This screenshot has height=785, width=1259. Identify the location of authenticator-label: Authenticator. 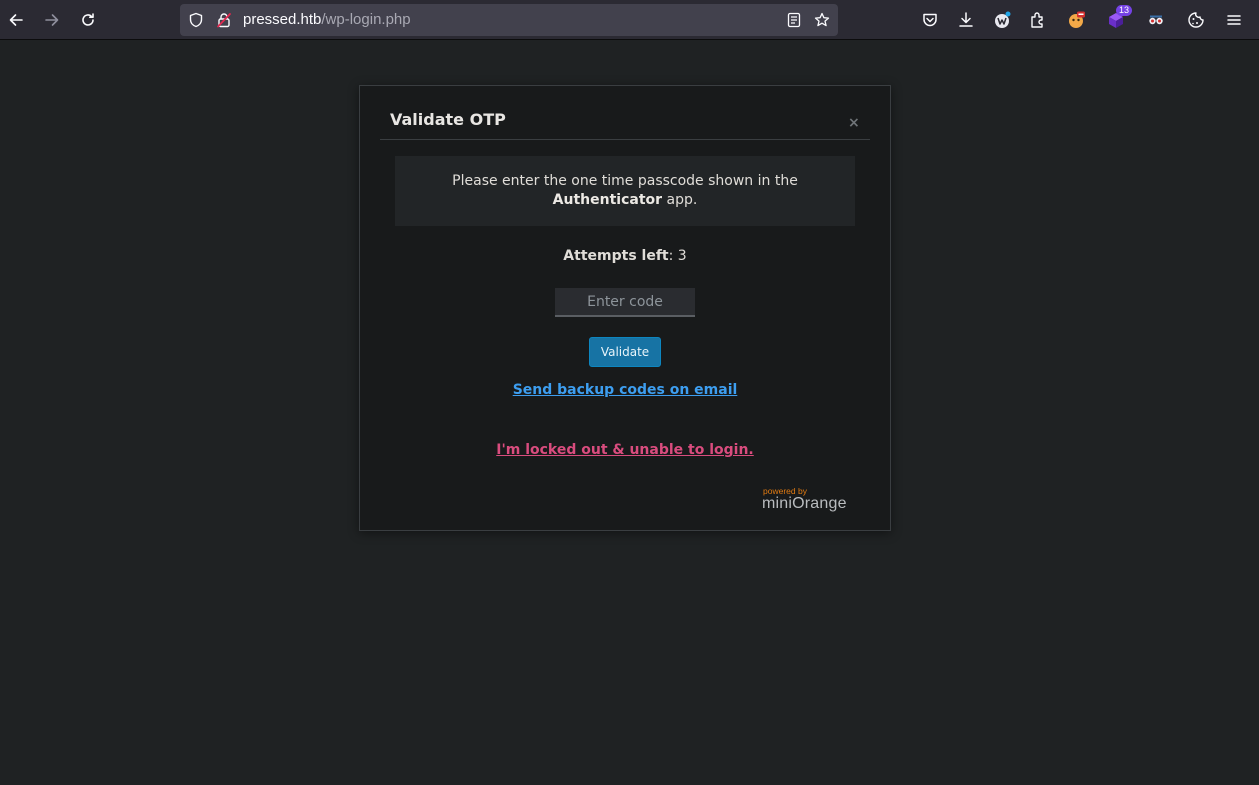
(607, 200).